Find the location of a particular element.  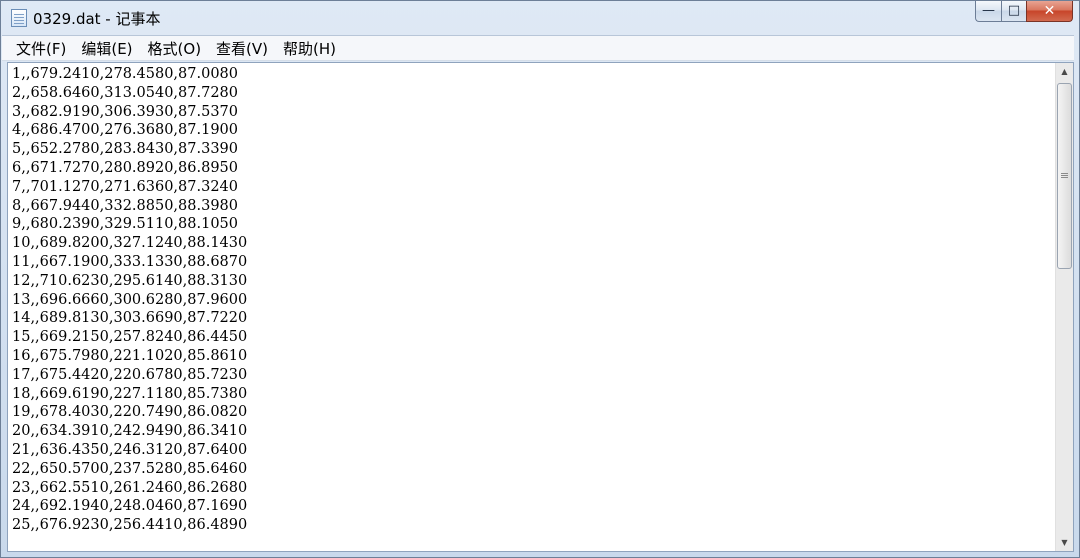

notepad-icon is located at coordinates (19, 18).